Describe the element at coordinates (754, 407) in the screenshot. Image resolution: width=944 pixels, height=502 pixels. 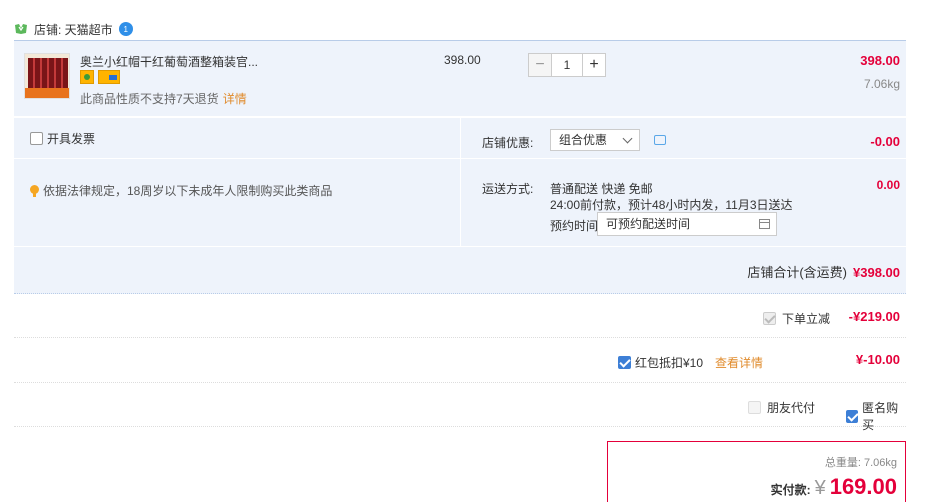
I see `friend-pay-checkbox` at that location.